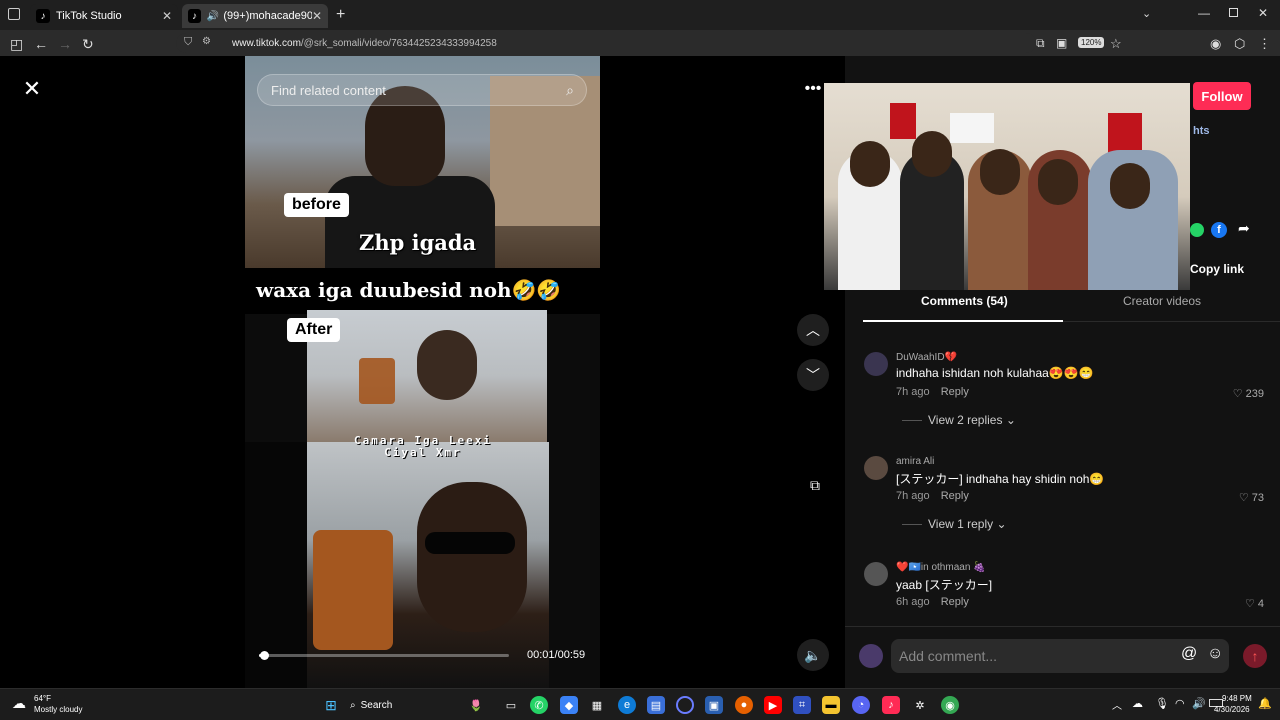 The image size is (1280, 720). What do you see at coordinates (656, 705) in the screenshot?
I see `store-icon: ▤` at bounding box center [656, 705].